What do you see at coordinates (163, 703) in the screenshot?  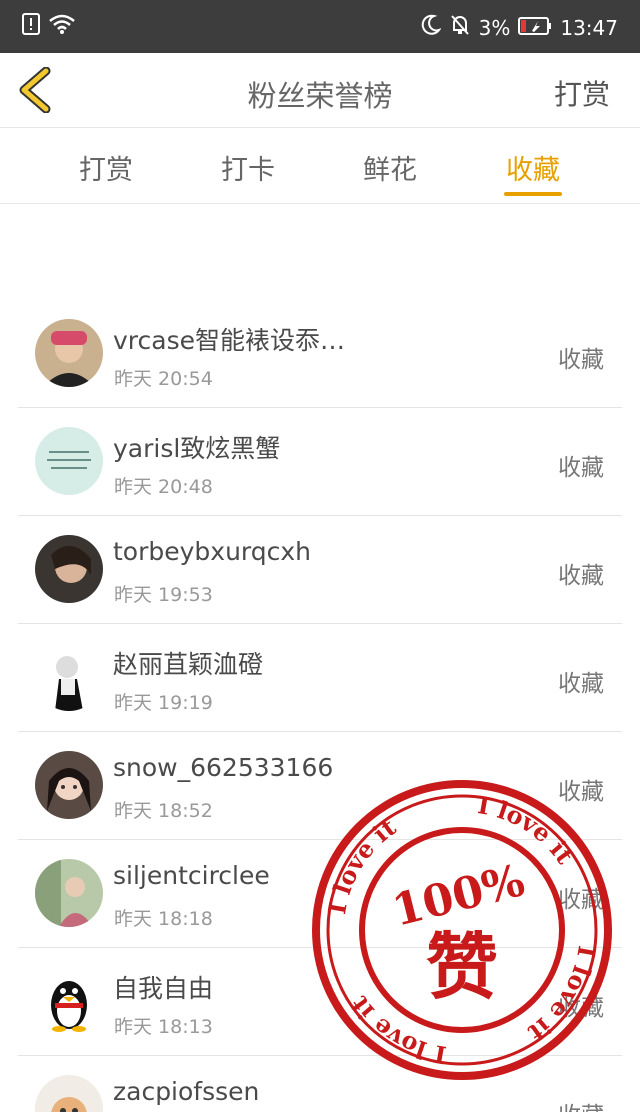 I see `timestamp: 昨天 19:19` at bounding box center [163, 703].